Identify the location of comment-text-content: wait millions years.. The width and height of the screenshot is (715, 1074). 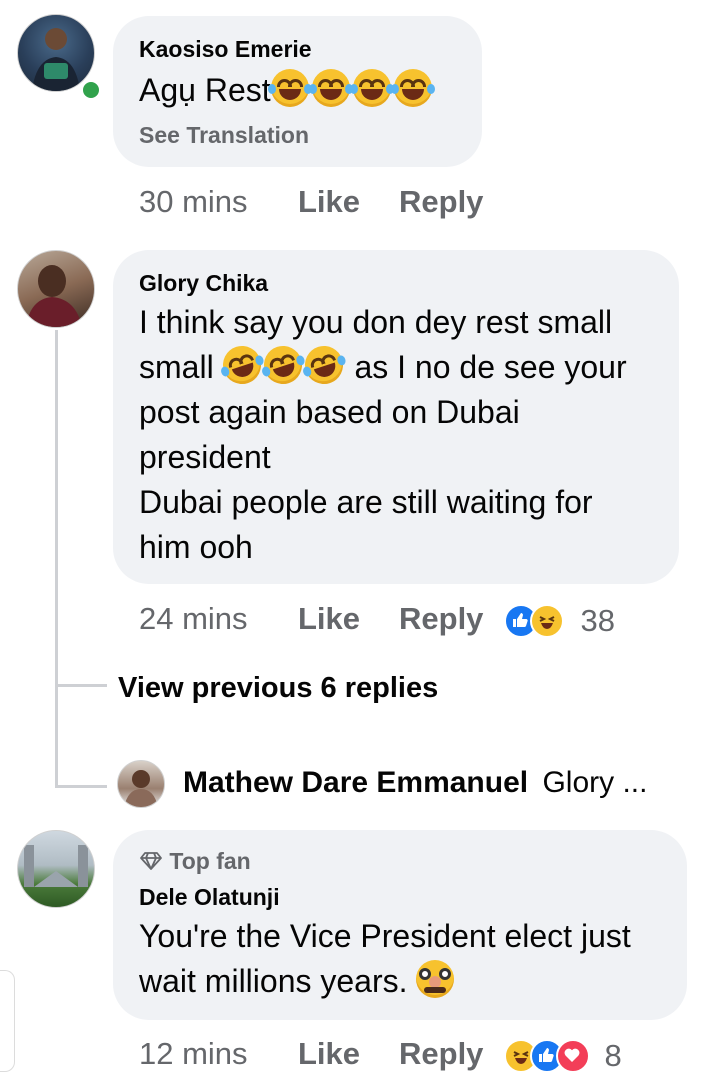
(273, 981).